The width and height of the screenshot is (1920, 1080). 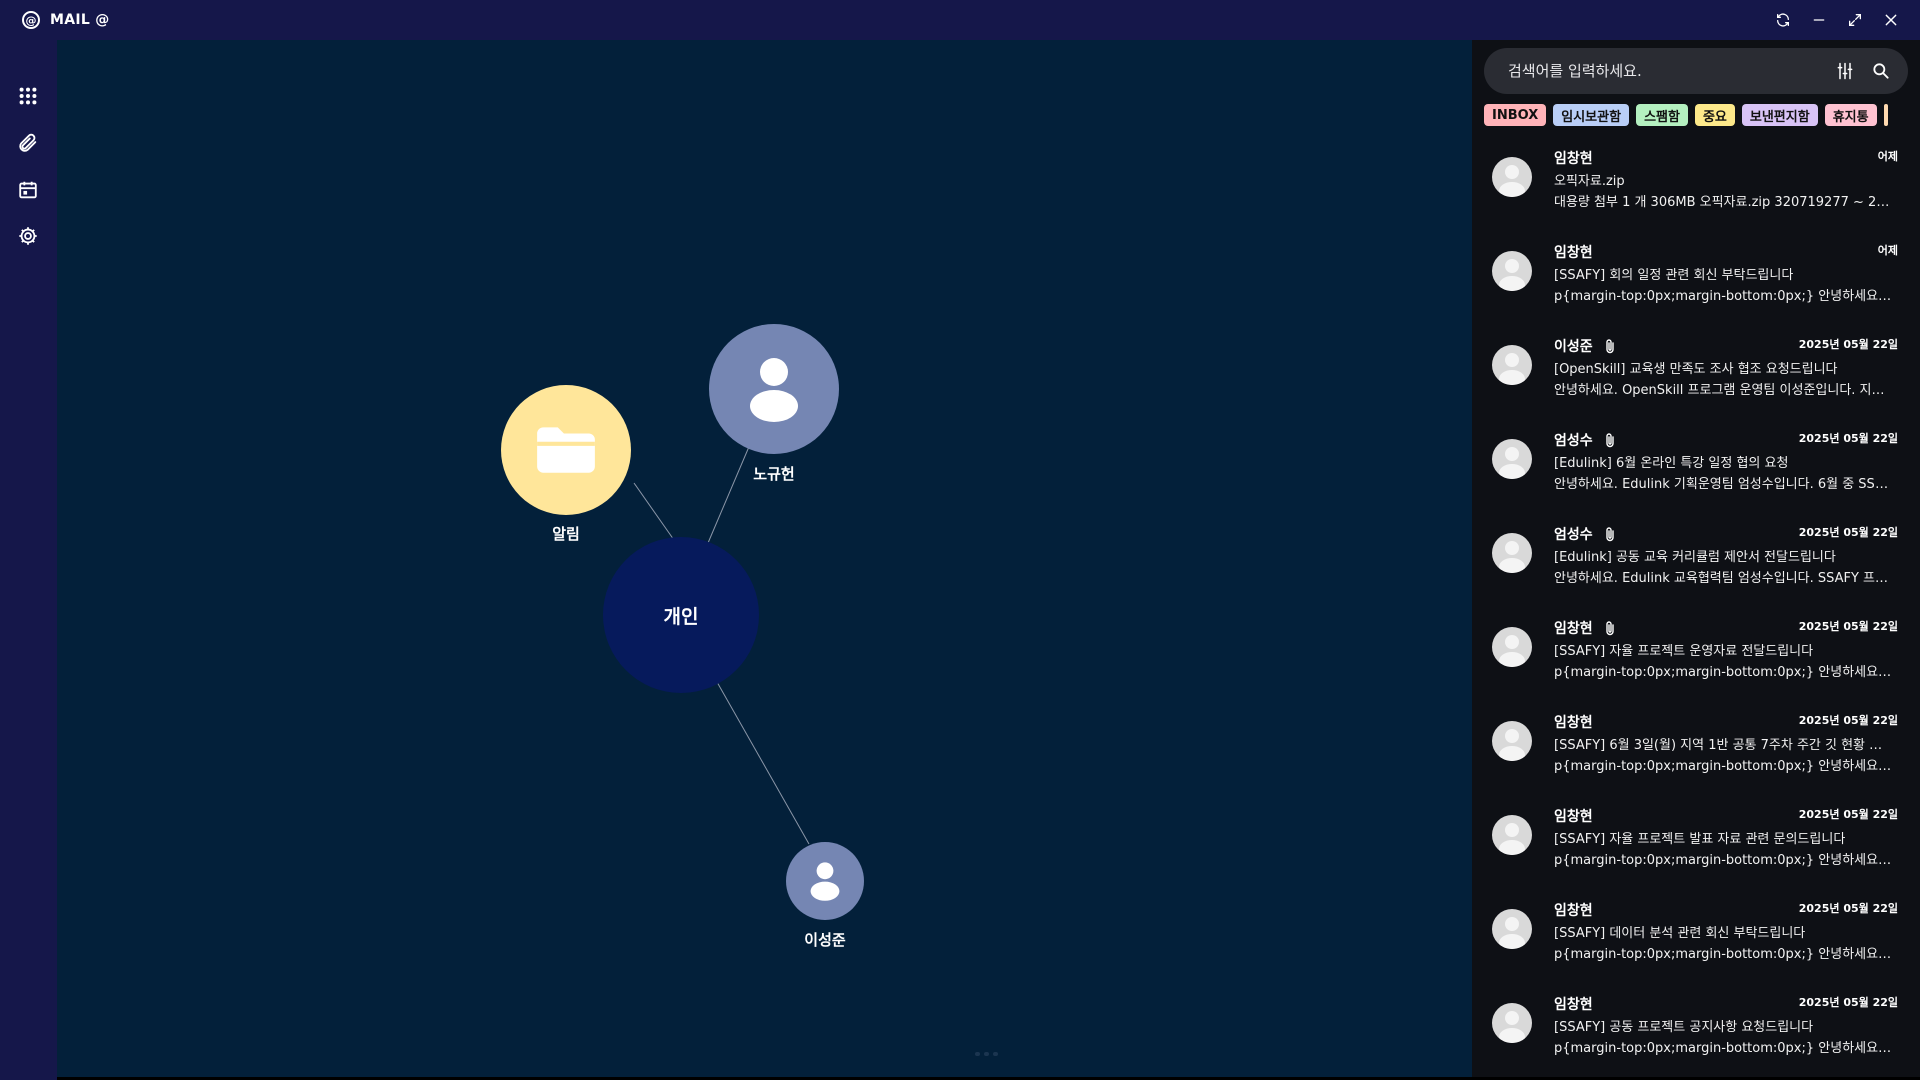 I want to click on search-bar, so click(x=1696, y=71).